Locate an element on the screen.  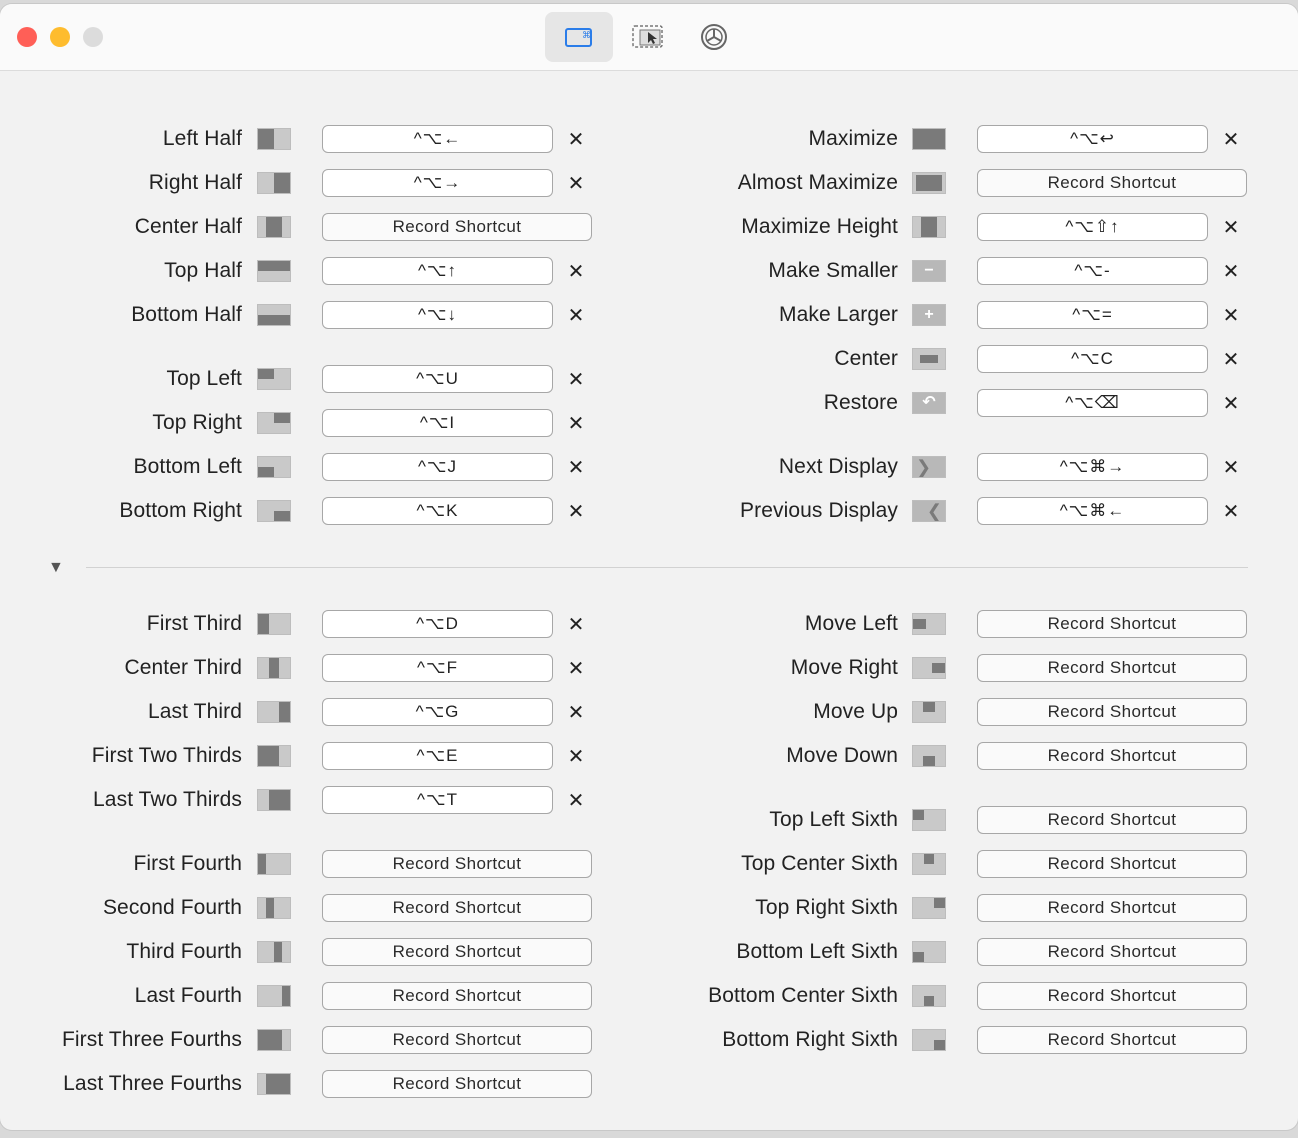
shortcut-row-bottom-right-sixth: Bottom Right Sixth Record Shortcut is located at coordinates (649, 1040).